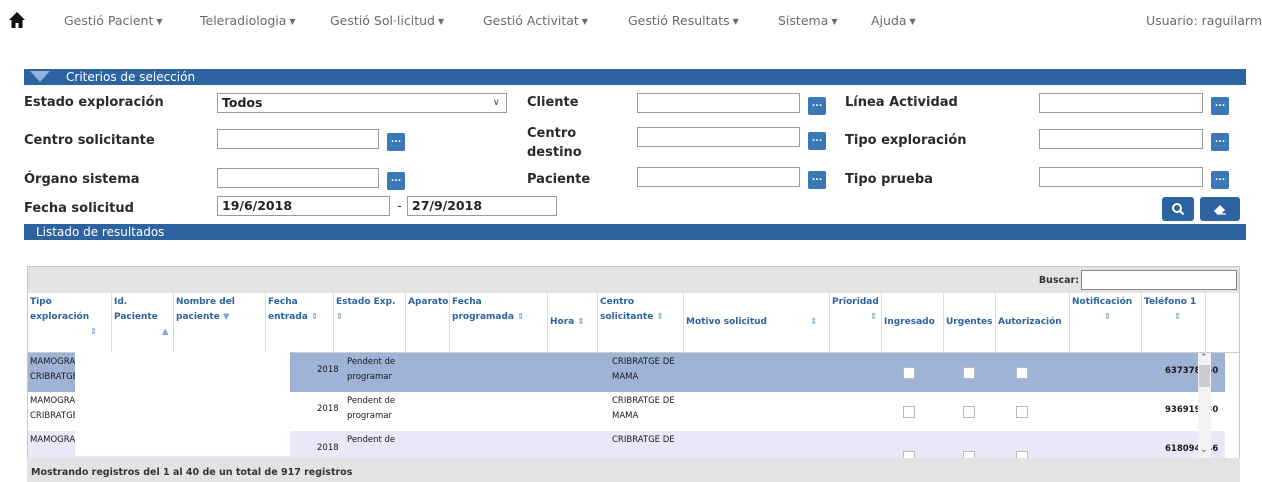 This screenshot has height=482, width=1262. Describe the element at coordinates (1121, 177) in the screenshot. I see `tipo-prueba-input` at that location.